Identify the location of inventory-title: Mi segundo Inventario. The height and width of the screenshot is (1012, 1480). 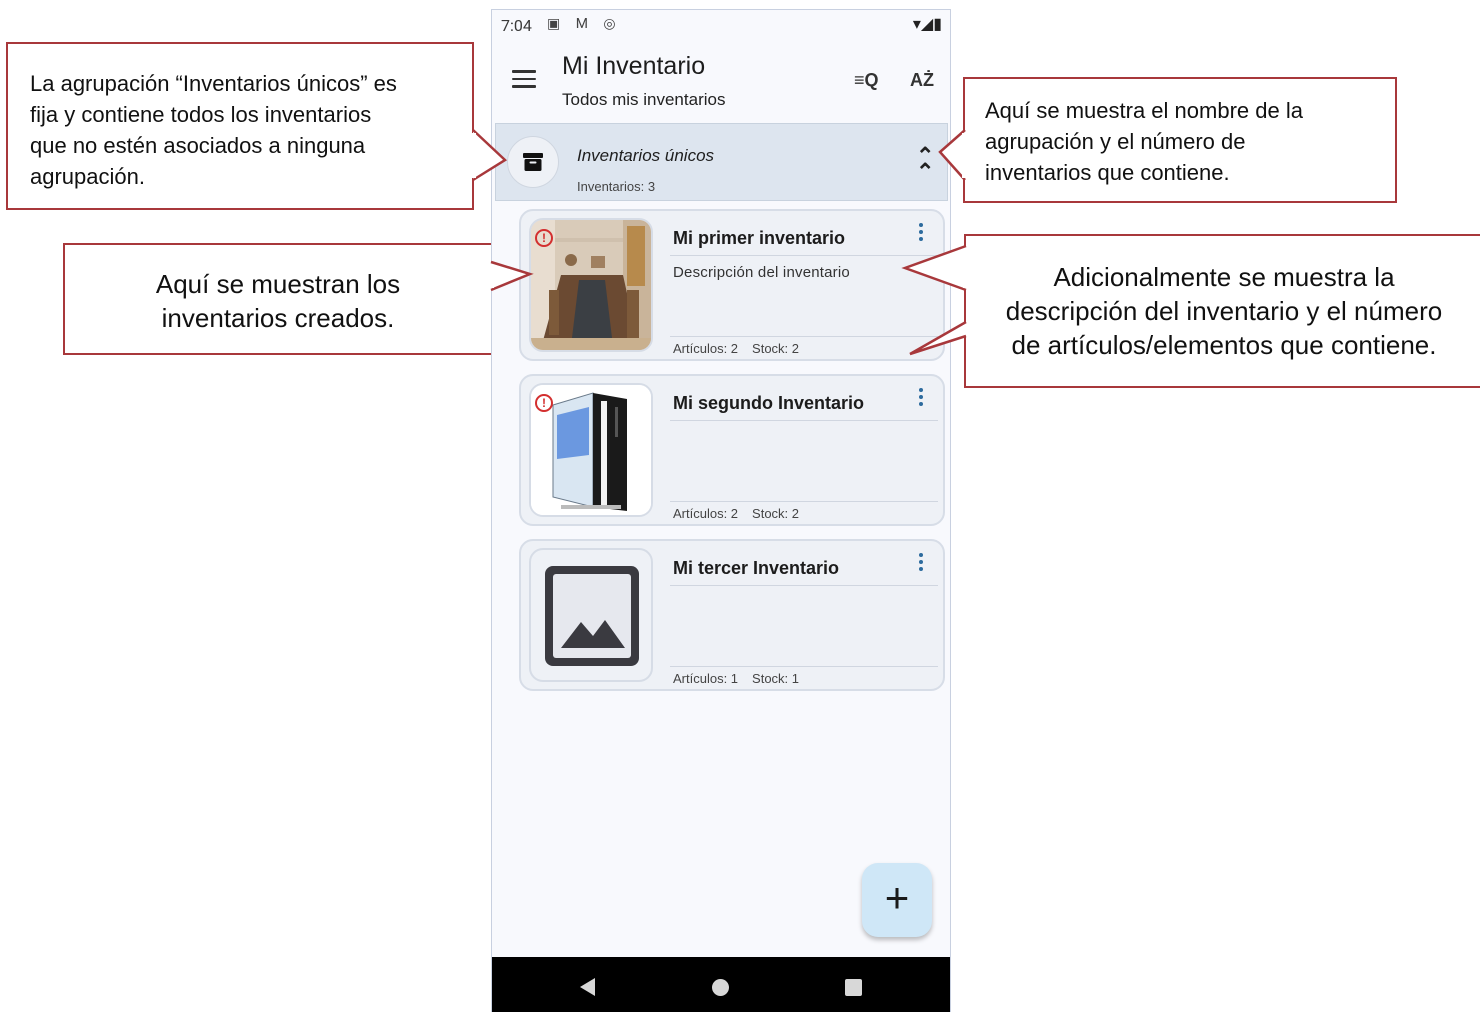
(769, 403).